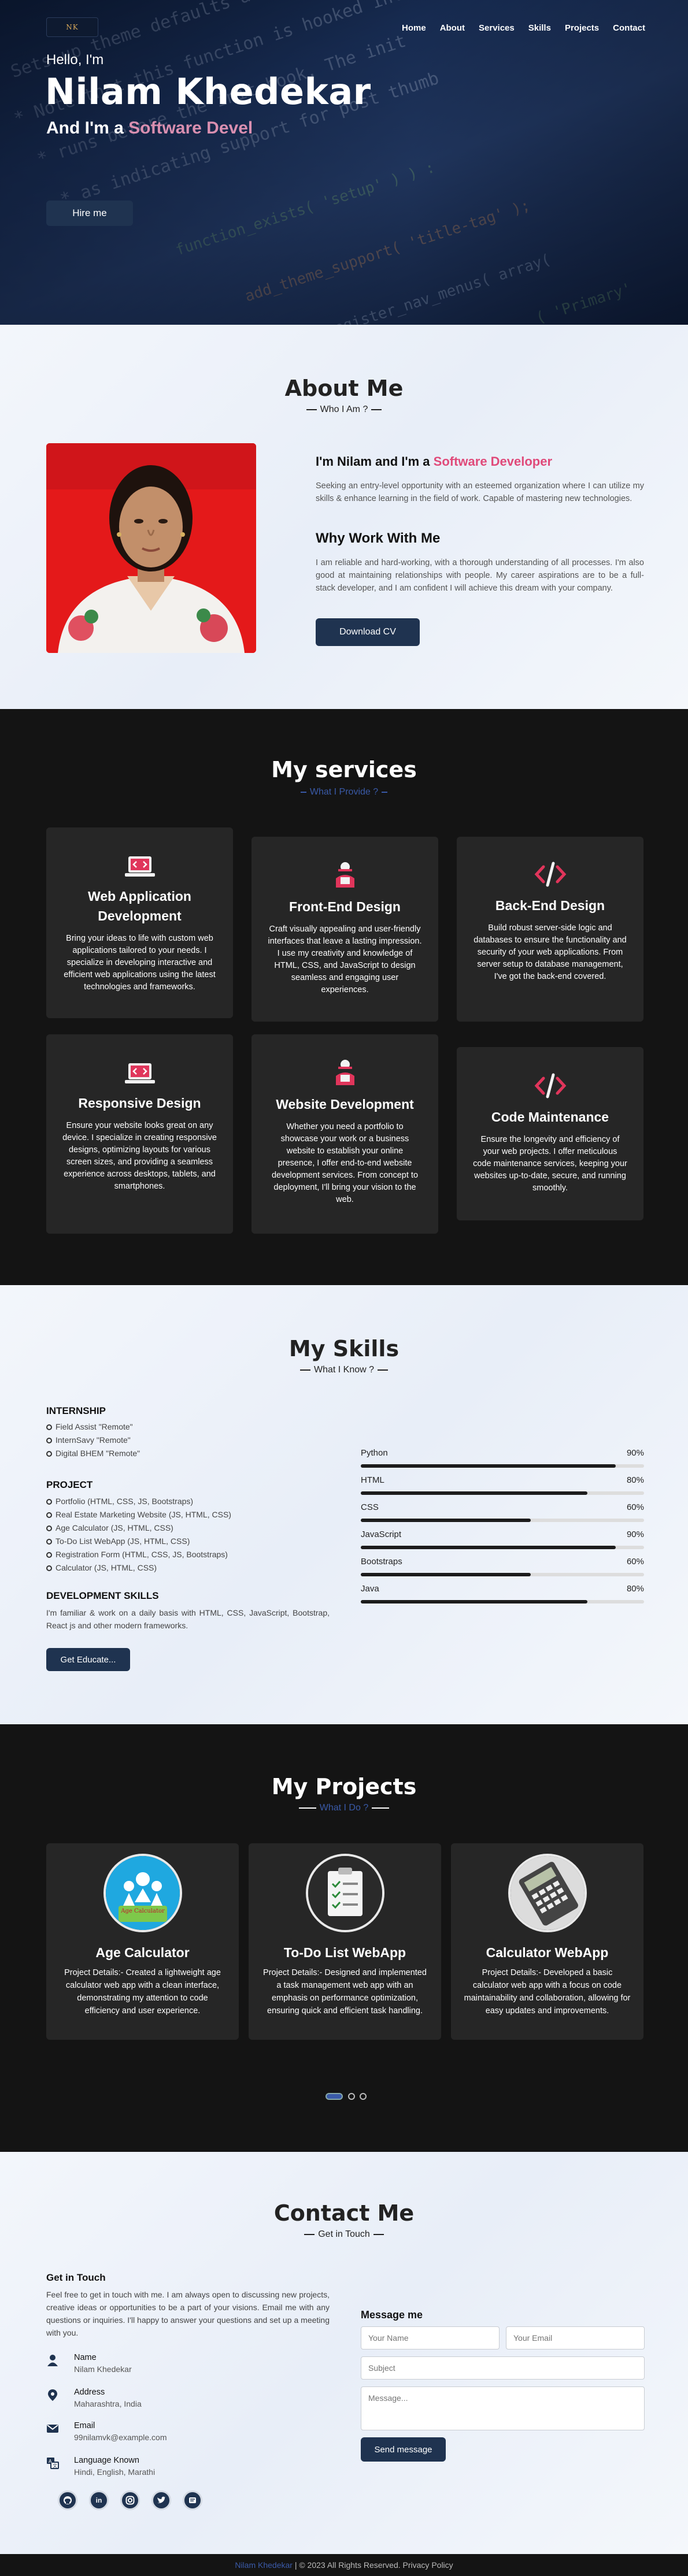 The height and width of the screenshot is (2576, 688). What do you see at coordinates (344, 792) in the screenshot?
I see `services-subtitle: What I Provide ?` at bounding box center [344, 792].